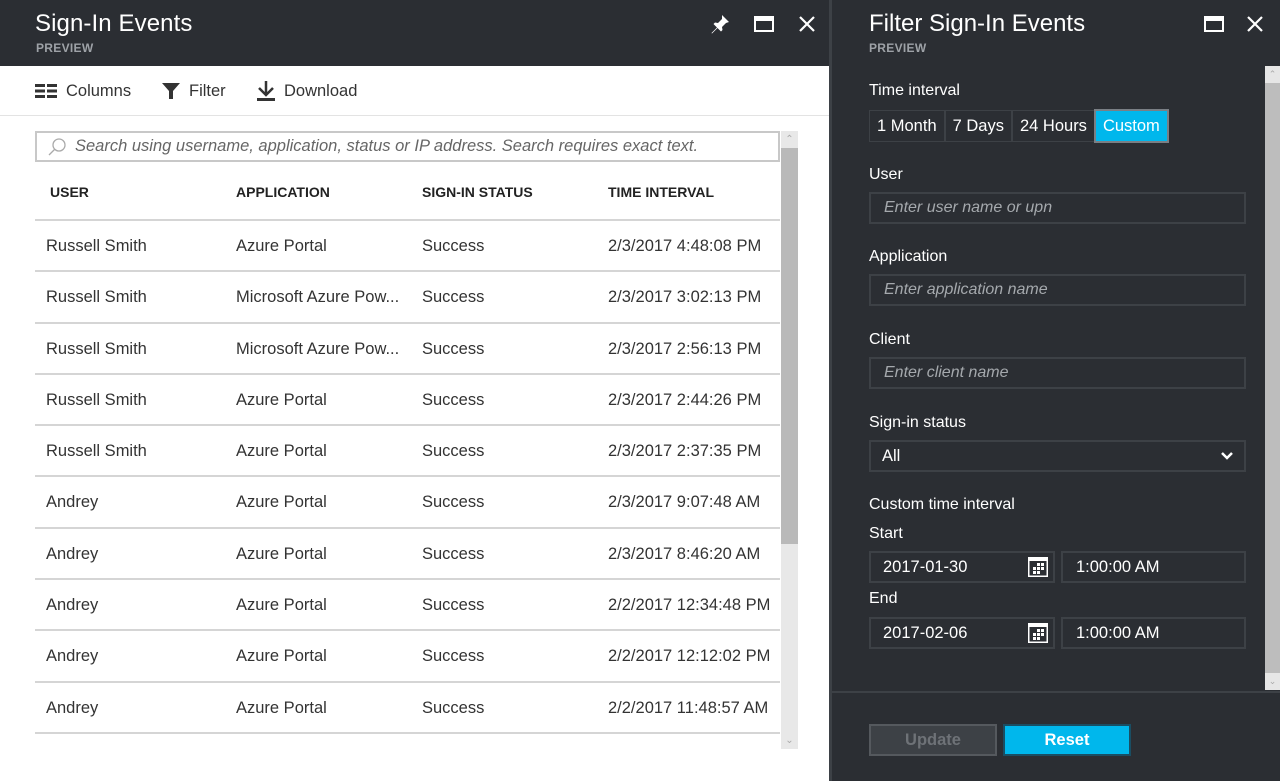 This screenshot has height=781, width=1280. I want to click on time-interval-selector: 1 Month 7 Days 24 Hours Custom, so click(1019, 126).